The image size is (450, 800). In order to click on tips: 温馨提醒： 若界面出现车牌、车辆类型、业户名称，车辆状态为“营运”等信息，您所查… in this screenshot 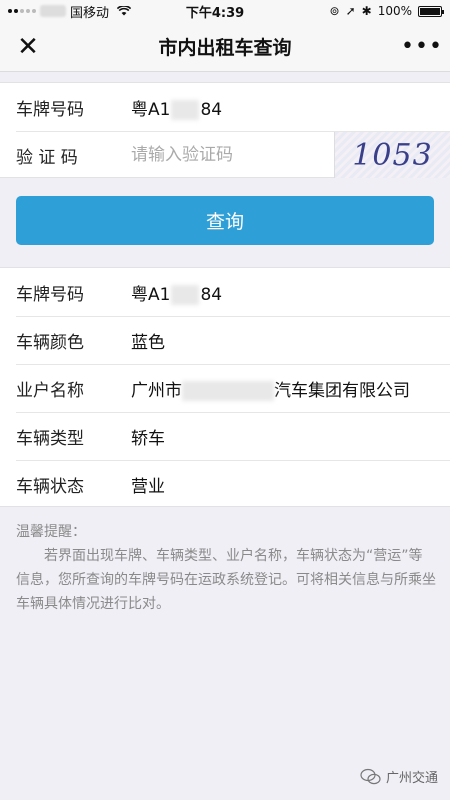, I will do `click(226, 568)`.